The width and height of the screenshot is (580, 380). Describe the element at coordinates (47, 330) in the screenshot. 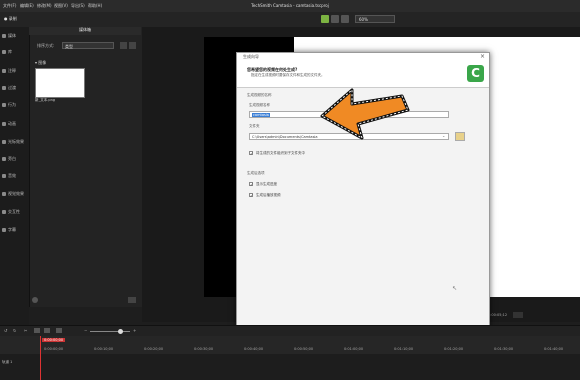

I see `paste-icon` at that location.